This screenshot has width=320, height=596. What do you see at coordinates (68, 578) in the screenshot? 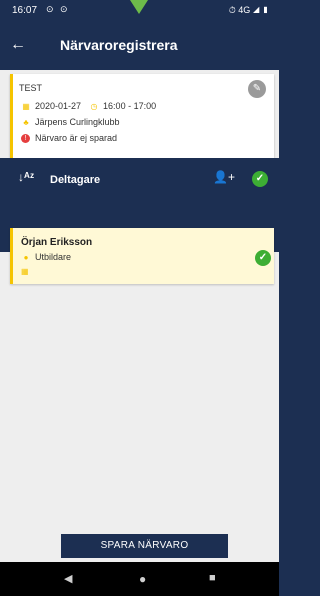
I see `nav-back-icon: ◀` at bounding box center [68, 578].